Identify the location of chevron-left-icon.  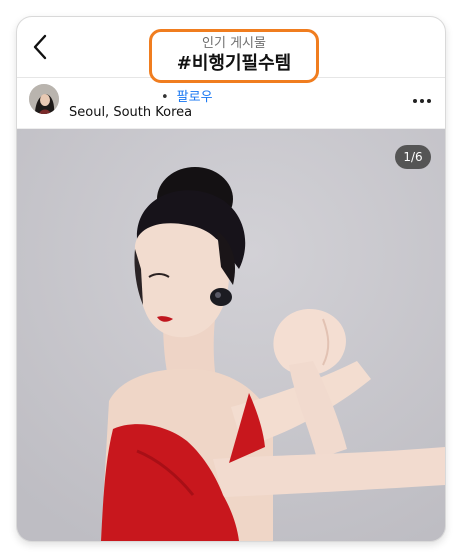
(40, 47).